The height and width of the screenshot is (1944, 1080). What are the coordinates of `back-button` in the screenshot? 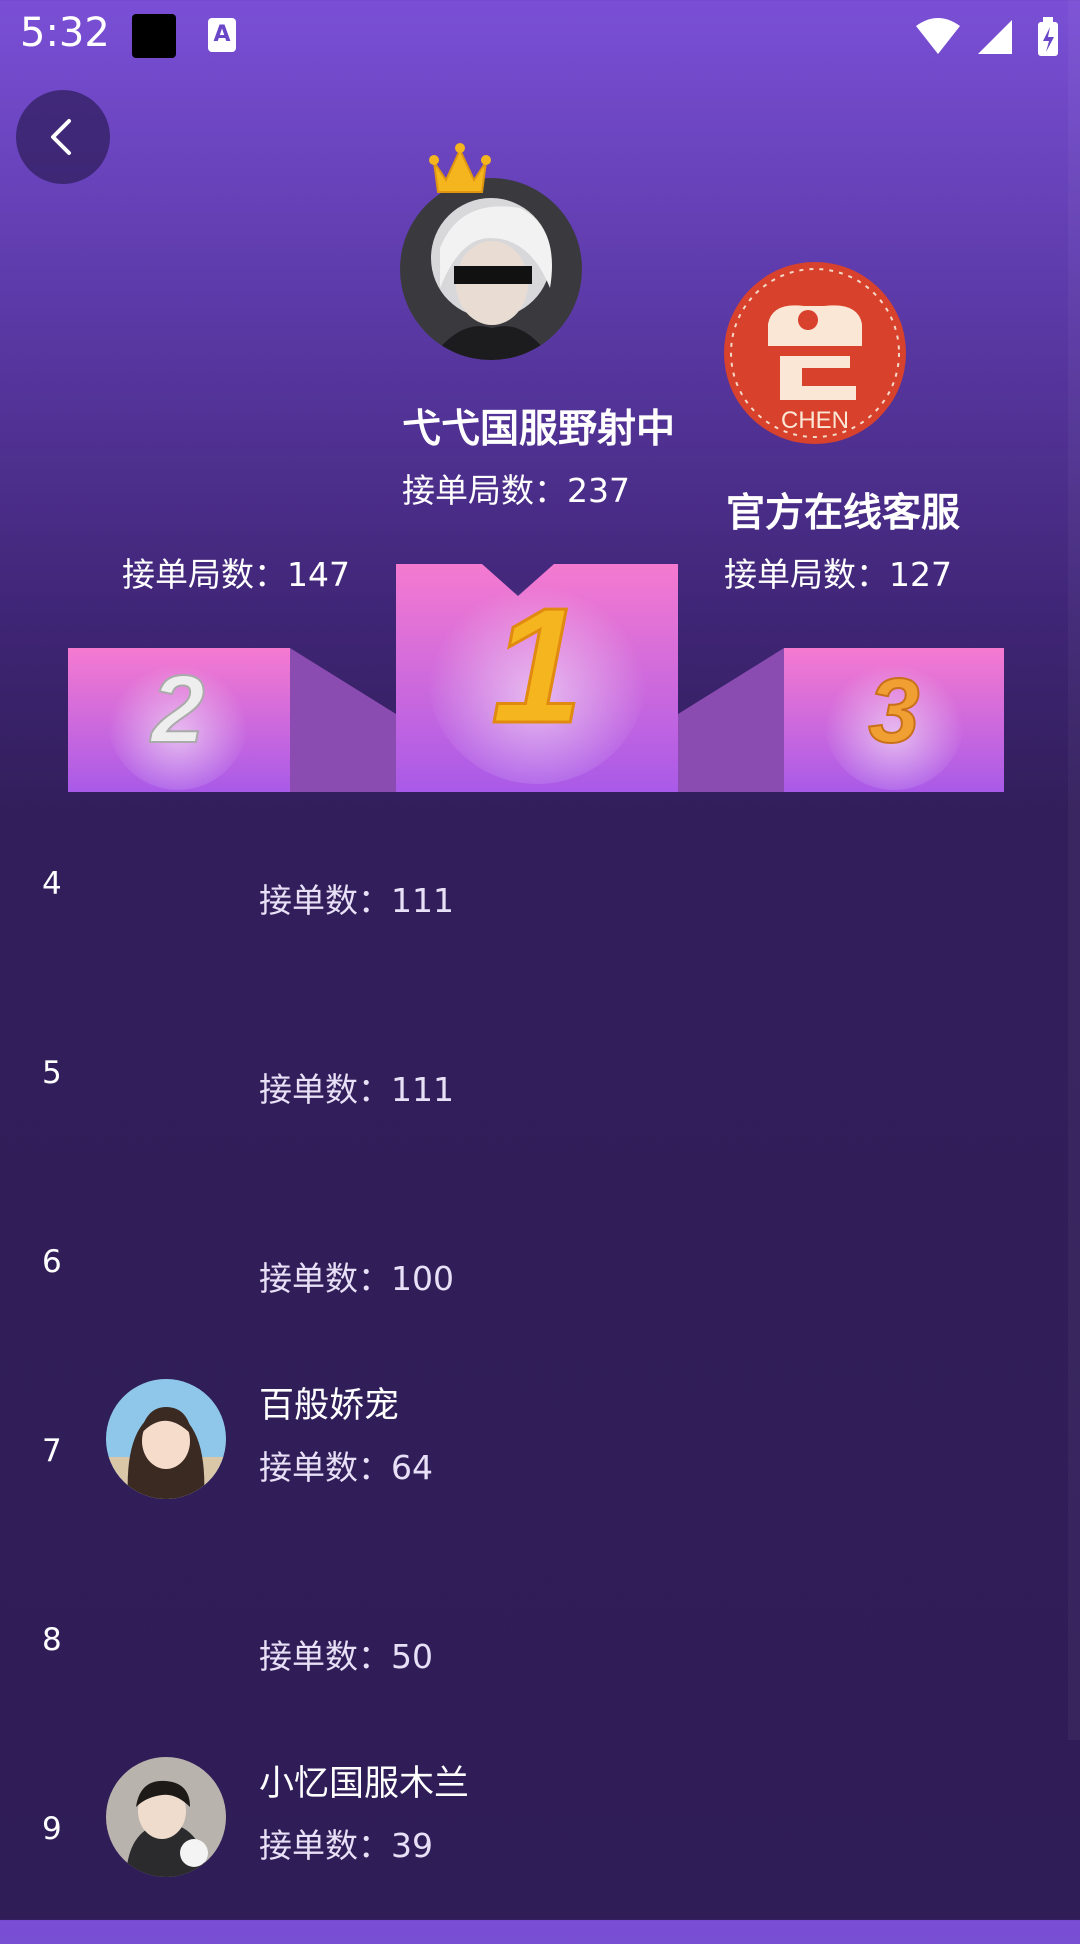 It's located at (63, 137).